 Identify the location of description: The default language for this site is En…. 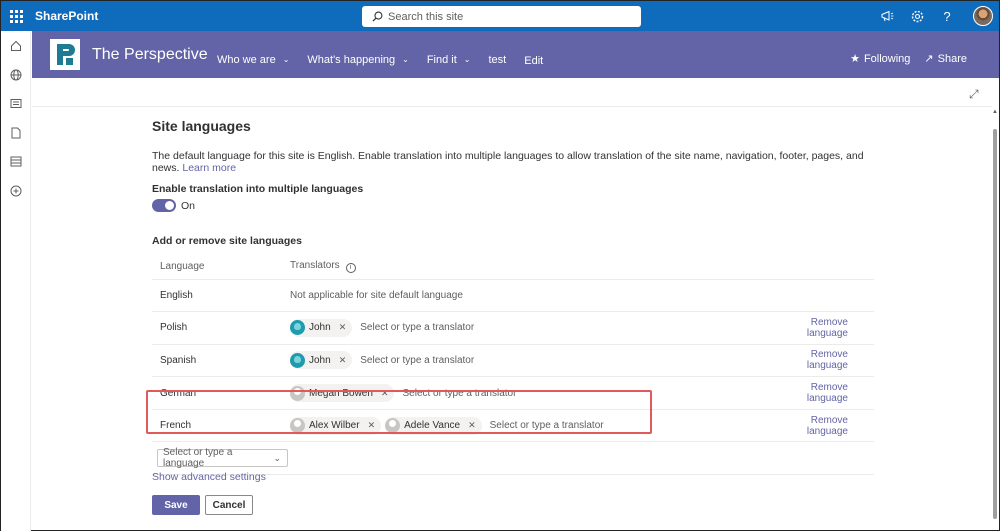
(512, 162).